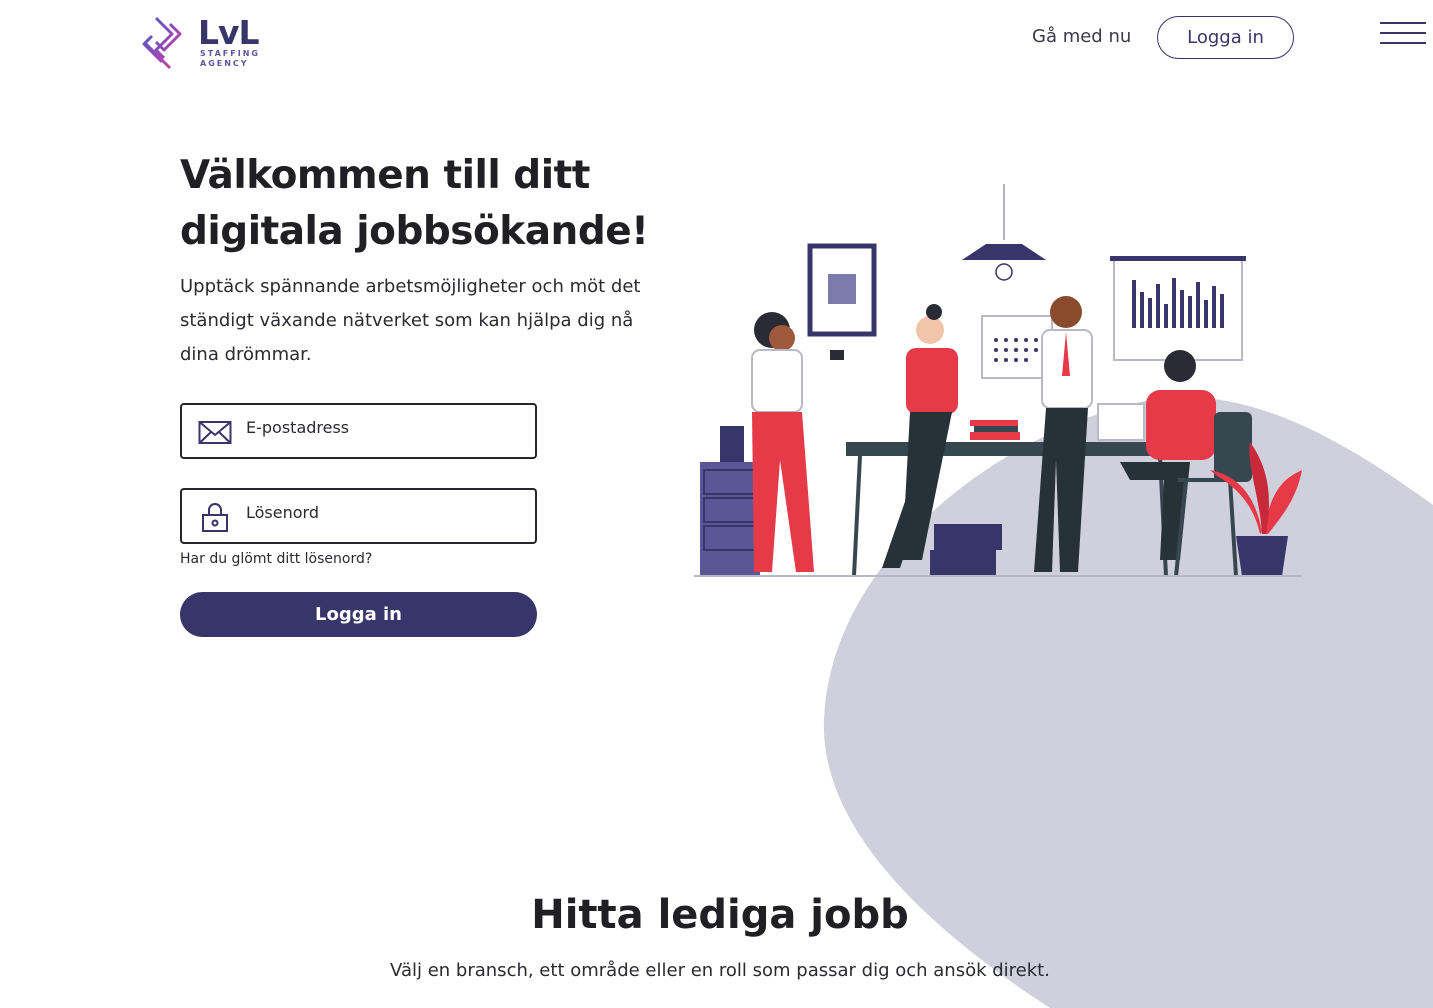 This screenshot has height=1008, width=1433. I want to click on mail-icon, so click(215, 432).